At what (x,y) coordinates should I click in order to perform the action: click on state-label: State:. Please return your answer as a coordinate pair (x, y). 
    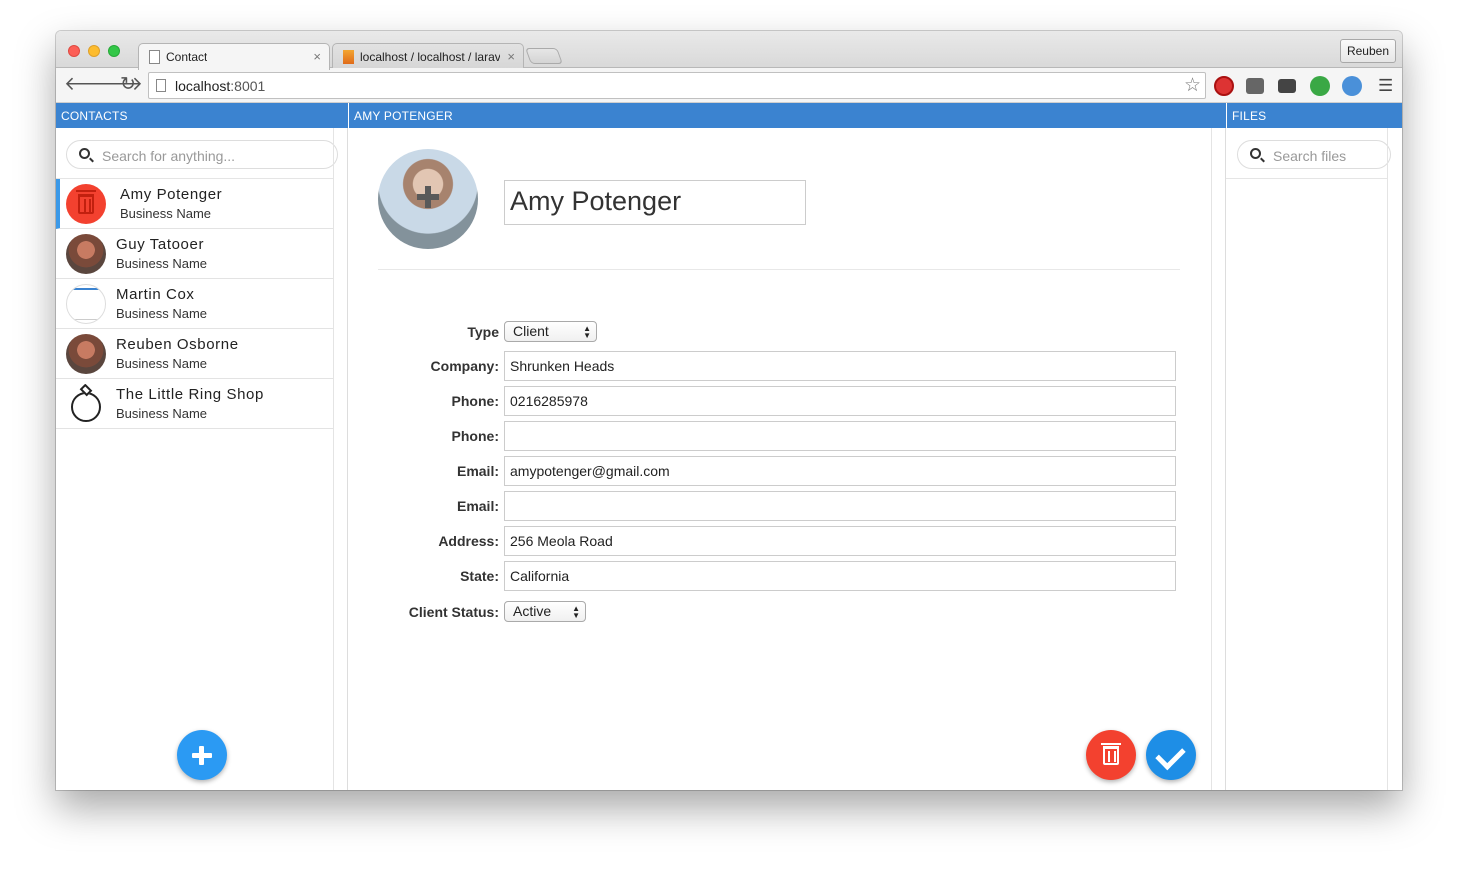
    Looking at the image, I should click on (479, 576).